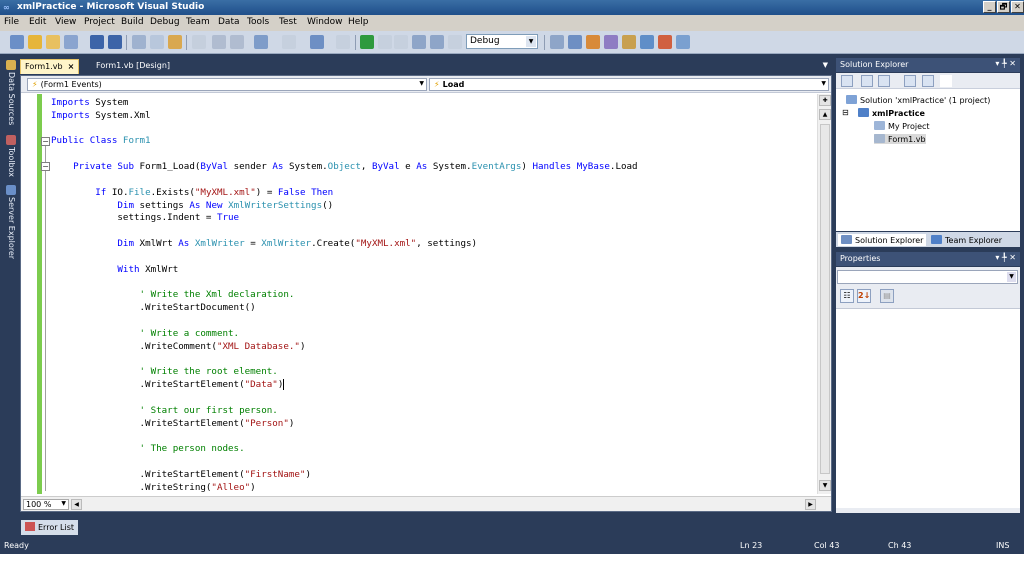  What do you see at coordinates (168, 385) in the screenshot?
I see `code-line: .WriteStartElement("Data")` at bounding box center [168, 385].